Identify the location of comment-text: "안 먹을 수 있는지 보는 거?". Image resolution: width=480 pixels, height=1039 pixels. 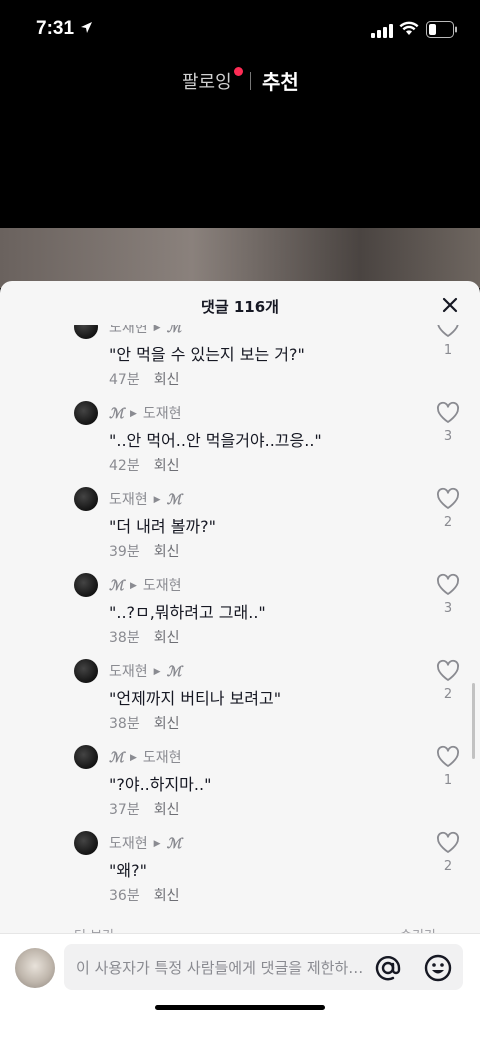
(207, 354).